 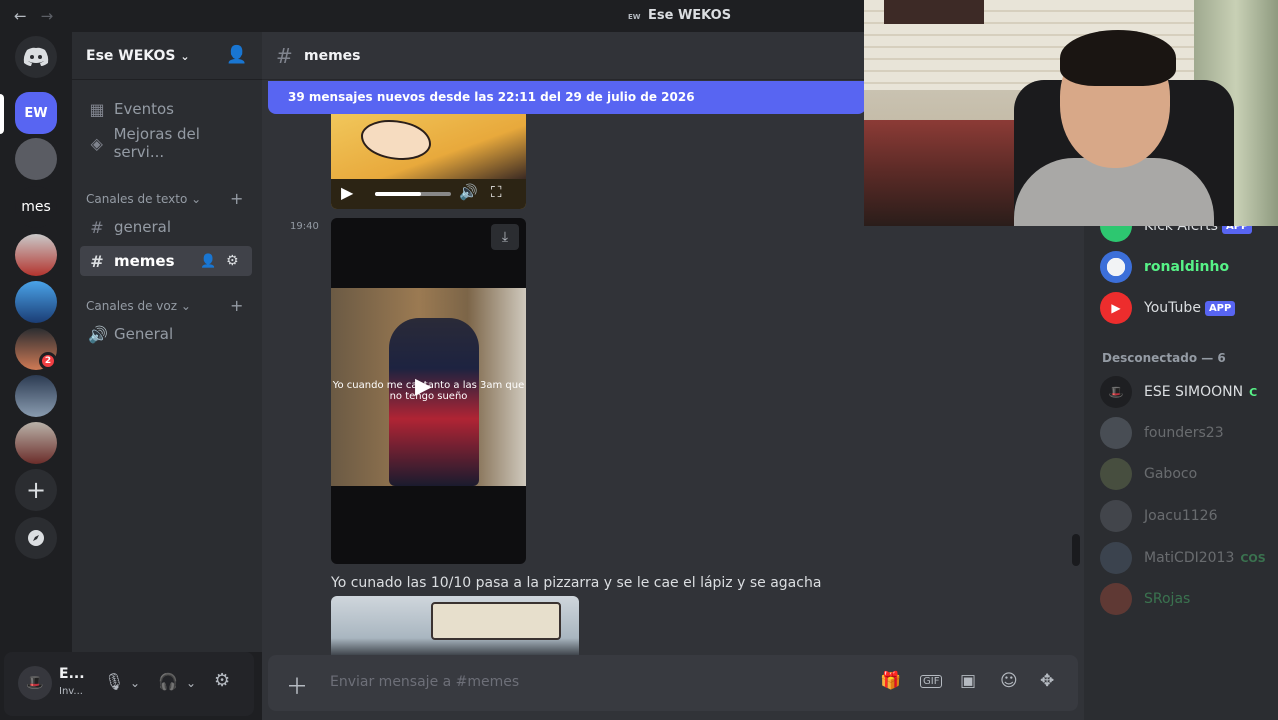 What do you see at coordinates (332, 56) in the screenshot?
I see `channel-name: memes` at bounding box center [332, 56].